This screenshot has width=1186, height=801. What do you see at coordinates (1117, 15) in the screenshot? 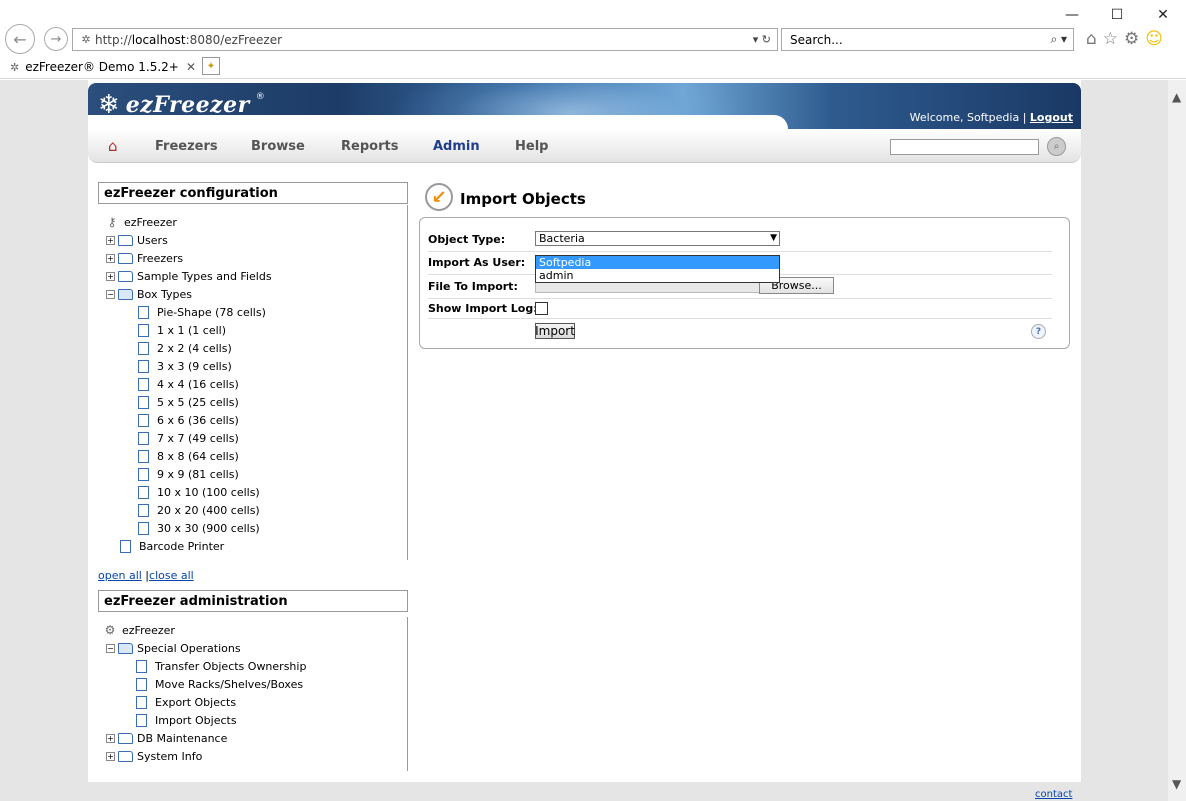
I see `maximize-button: ☐` at bounding box center [1117, 15].